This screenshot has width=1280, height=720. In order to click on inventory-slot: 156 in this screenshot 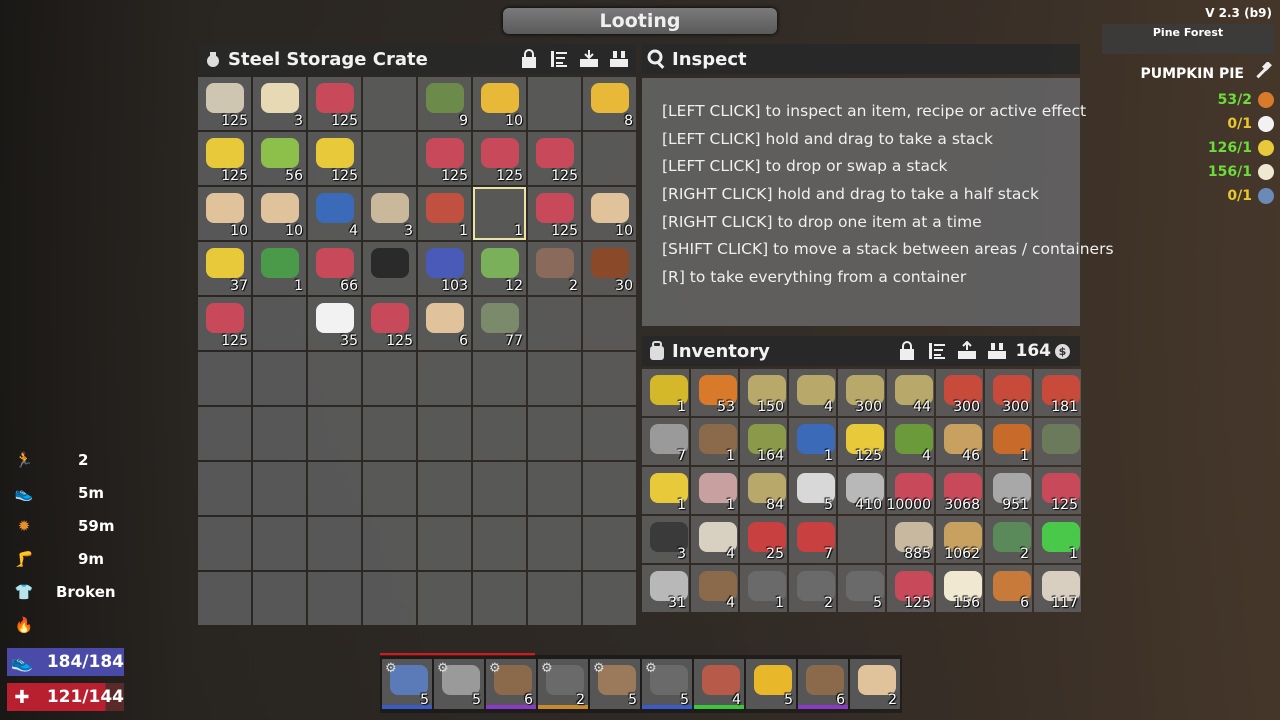, I will do `click(959, 588)`.